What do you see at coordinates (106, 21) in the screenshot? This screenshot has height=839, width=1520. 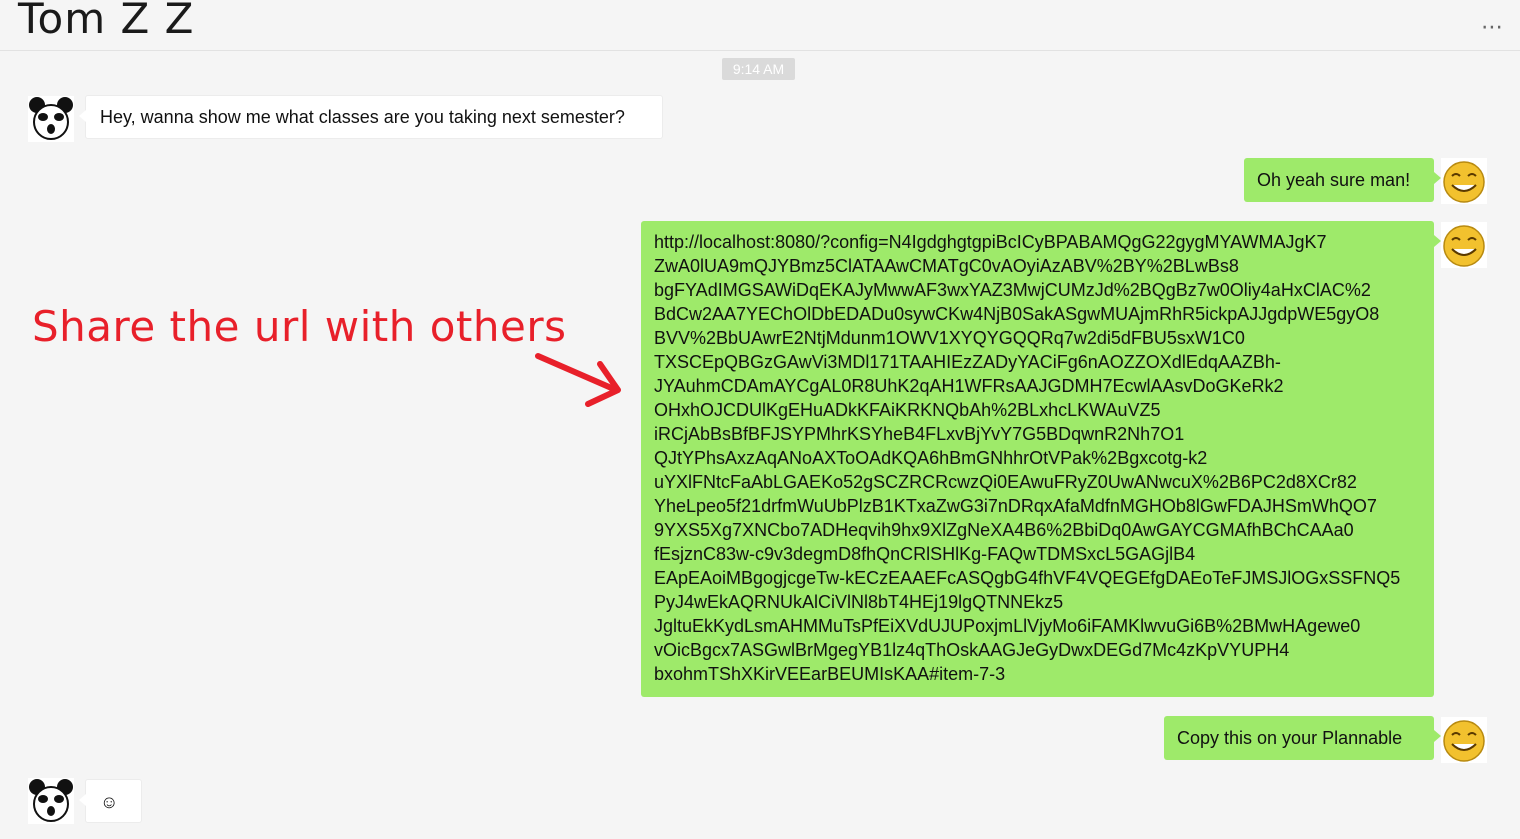 I see `contact-name-title: Tom Z Z` at bounding box center [106, 21].